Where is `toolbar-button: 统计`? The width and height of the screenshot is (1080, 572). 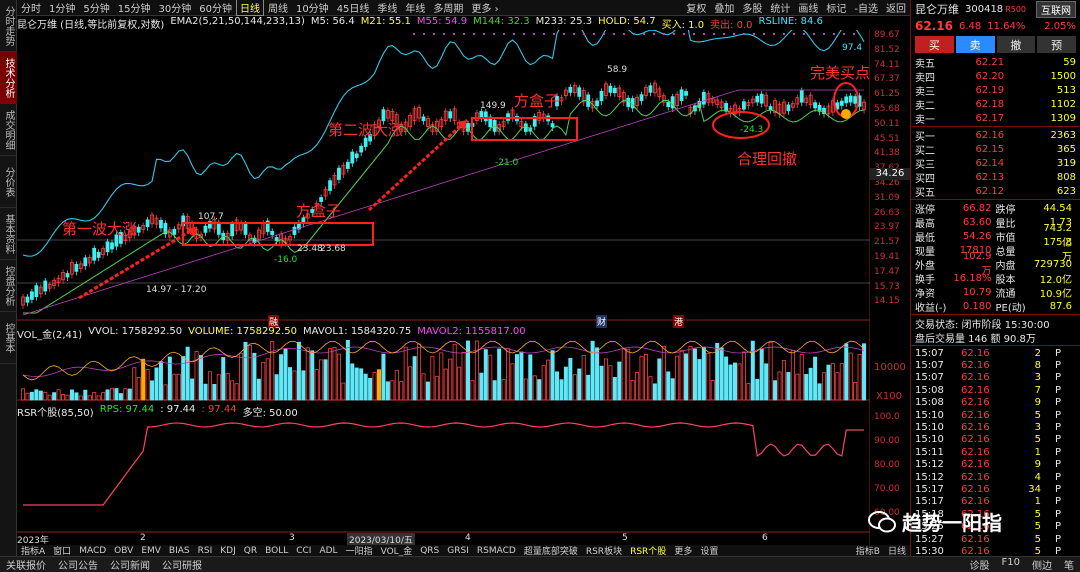 toolbar-button: 统计 is located at coordinates (780, 7).